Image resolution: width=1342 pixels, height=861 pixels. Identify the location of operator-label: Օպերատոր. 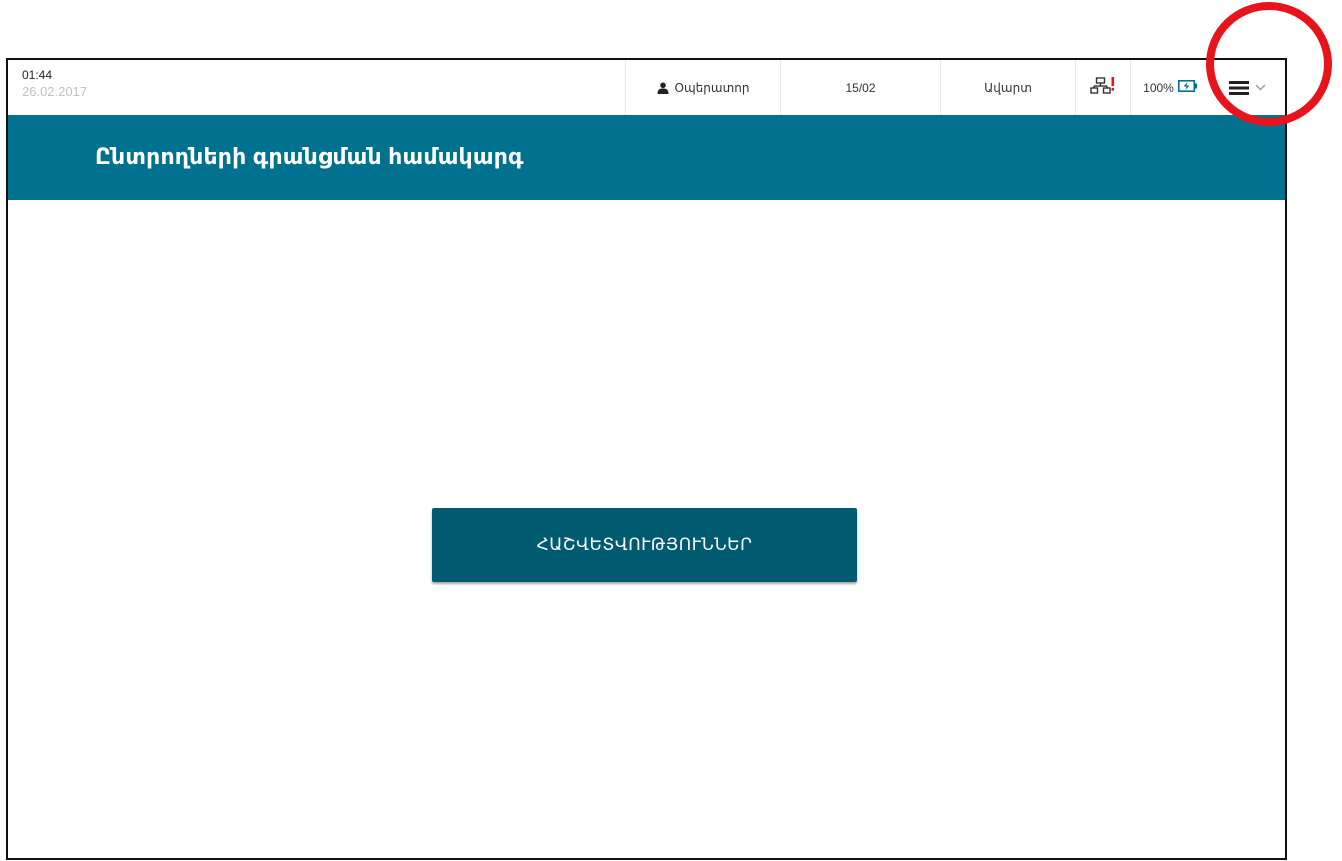
(712, 87).